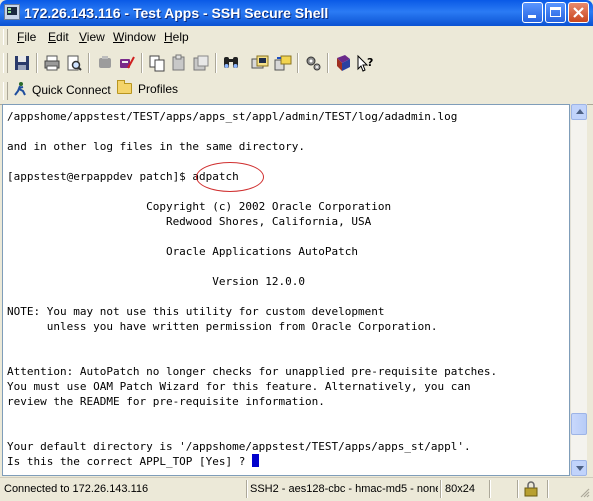 This screenshot has height=501, width=593. Describe the element at coordinates (156, 281) in the screenshot. I see `terminal-line: Version 12.0.0` at that location.